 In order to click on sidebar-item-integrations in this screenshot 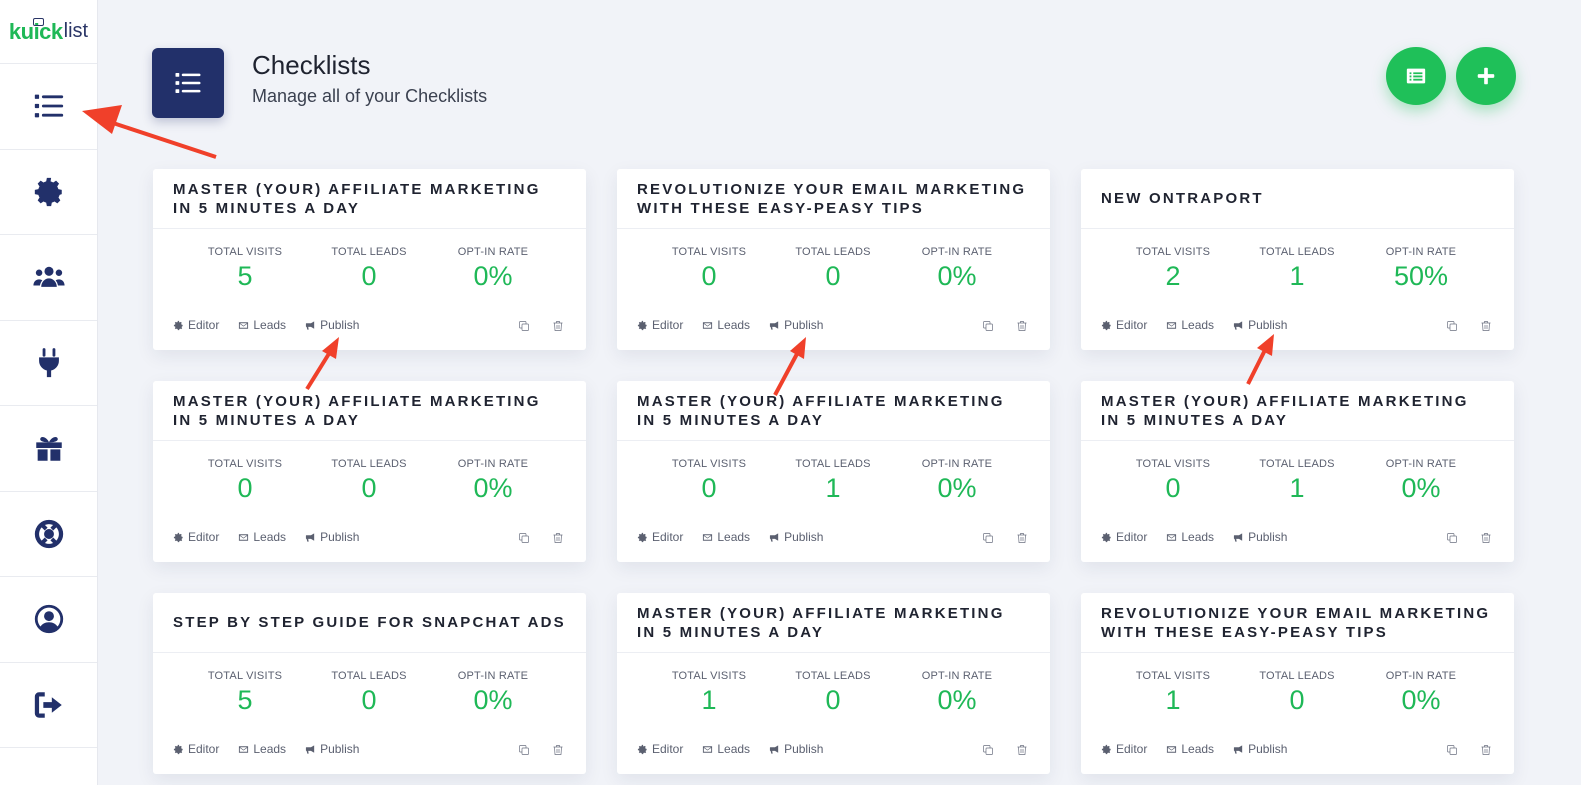, I will do `click(48, 363)`.